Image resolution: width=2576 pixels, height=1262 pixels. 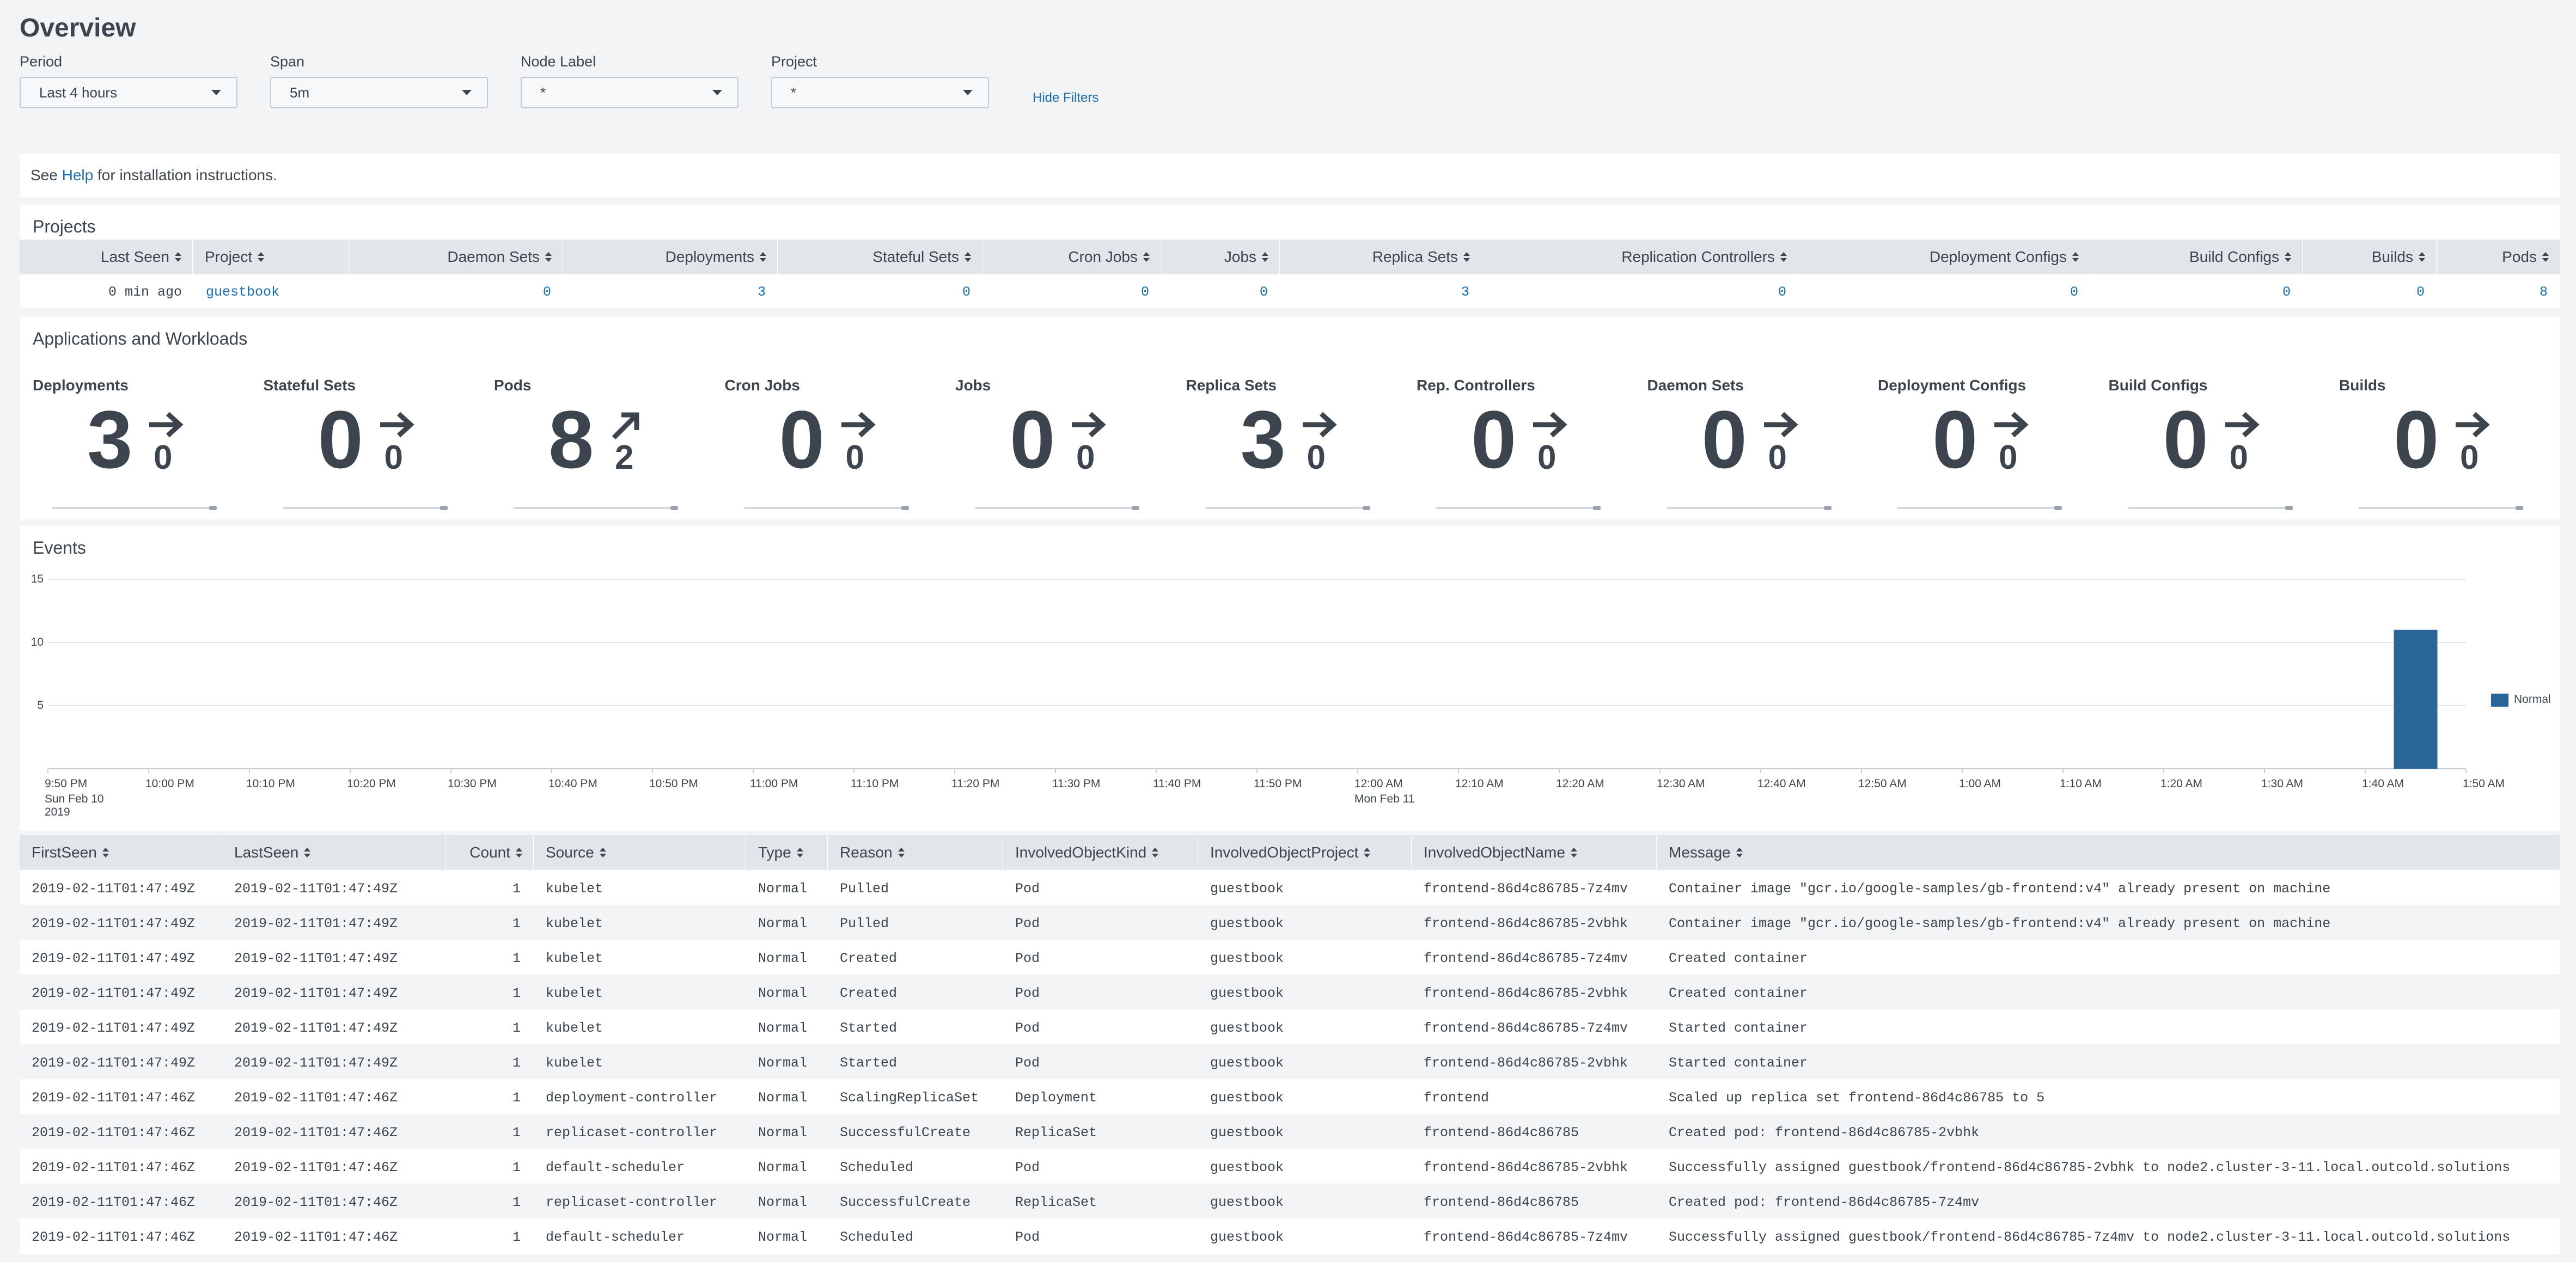 What do you see at coordinates (456, 257) in the screenshot?
I see `col-daemon-sets: Daemon Sets` at bounding box center [456, 257].